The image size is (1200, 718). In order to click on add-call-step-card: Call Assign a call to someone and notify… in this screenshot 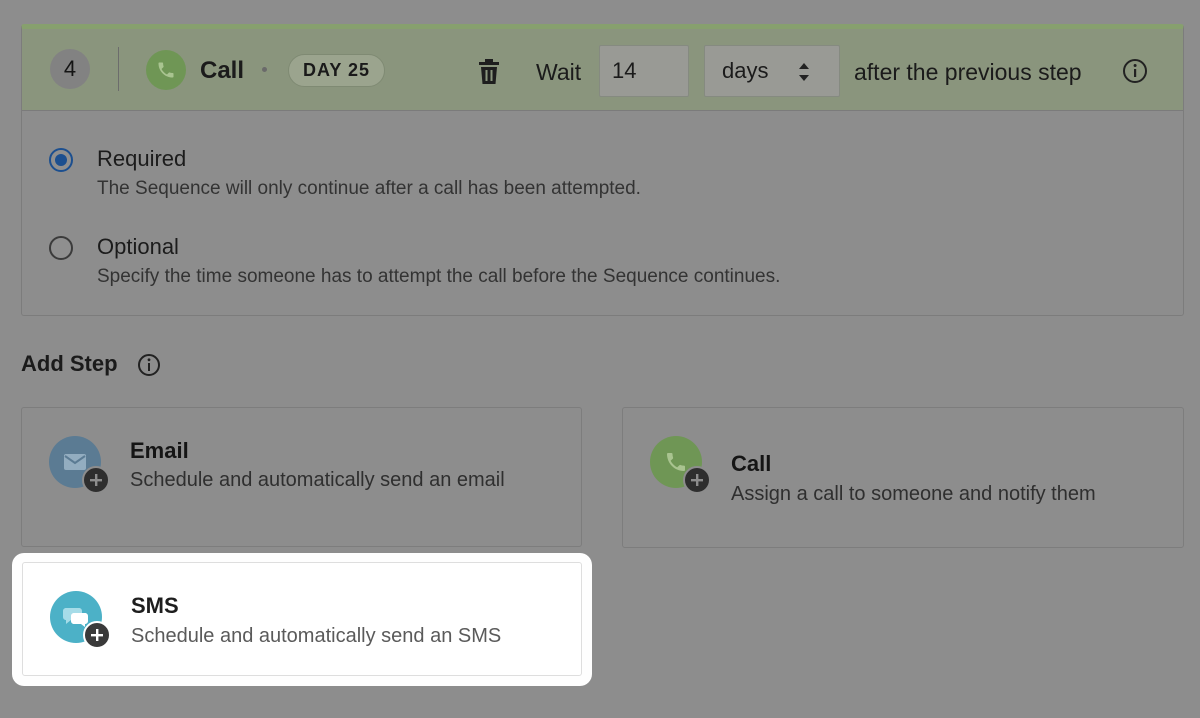, I will do `click(903, 477)`.